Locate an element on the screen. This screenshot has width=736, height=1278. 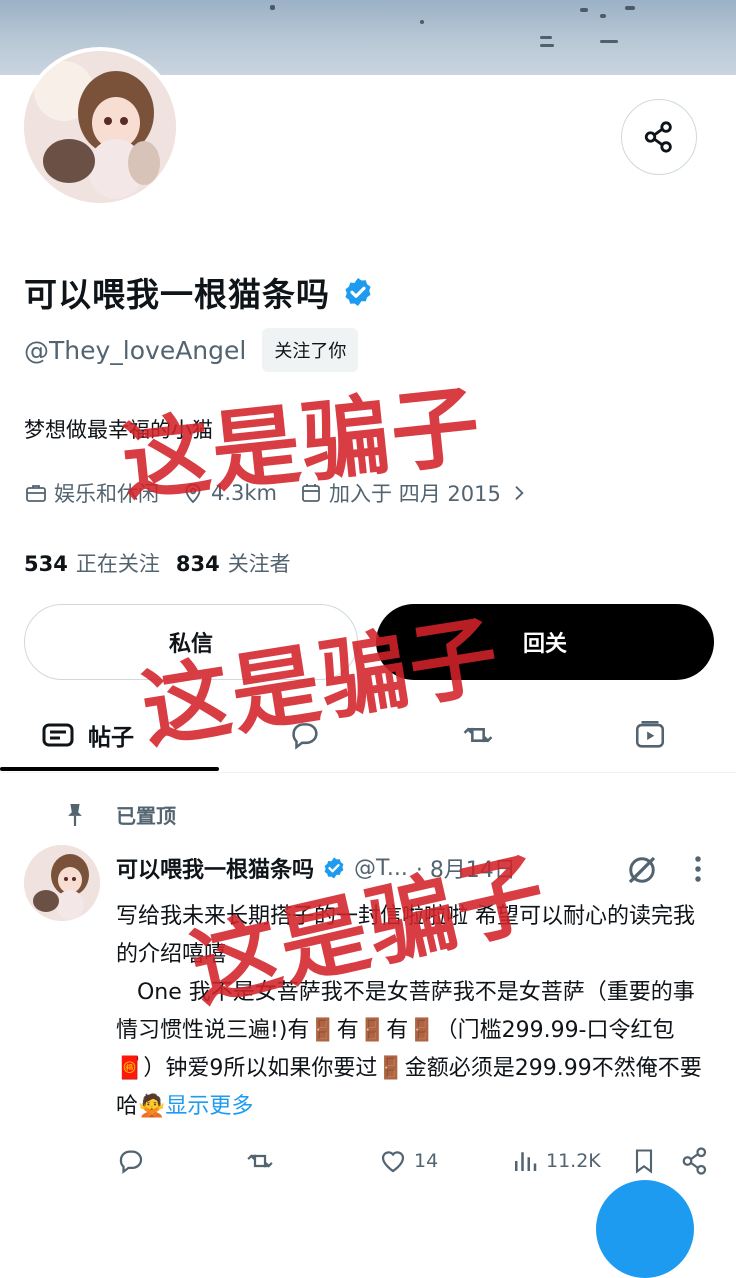
profile-handle: @They_loveAngel is located at coordinates (135, 350).